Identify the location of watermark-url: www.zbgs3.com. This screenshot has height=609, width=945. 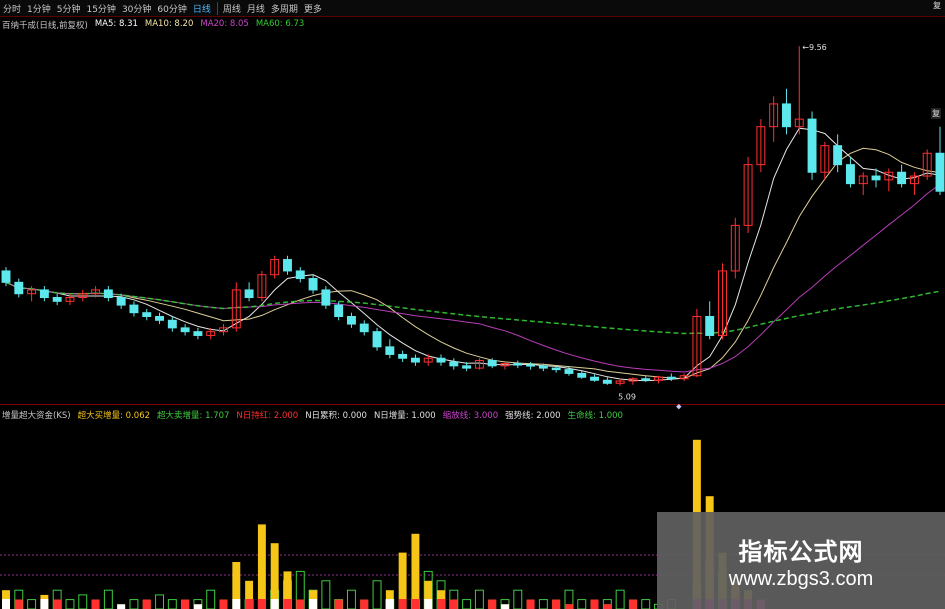
(801, 579).